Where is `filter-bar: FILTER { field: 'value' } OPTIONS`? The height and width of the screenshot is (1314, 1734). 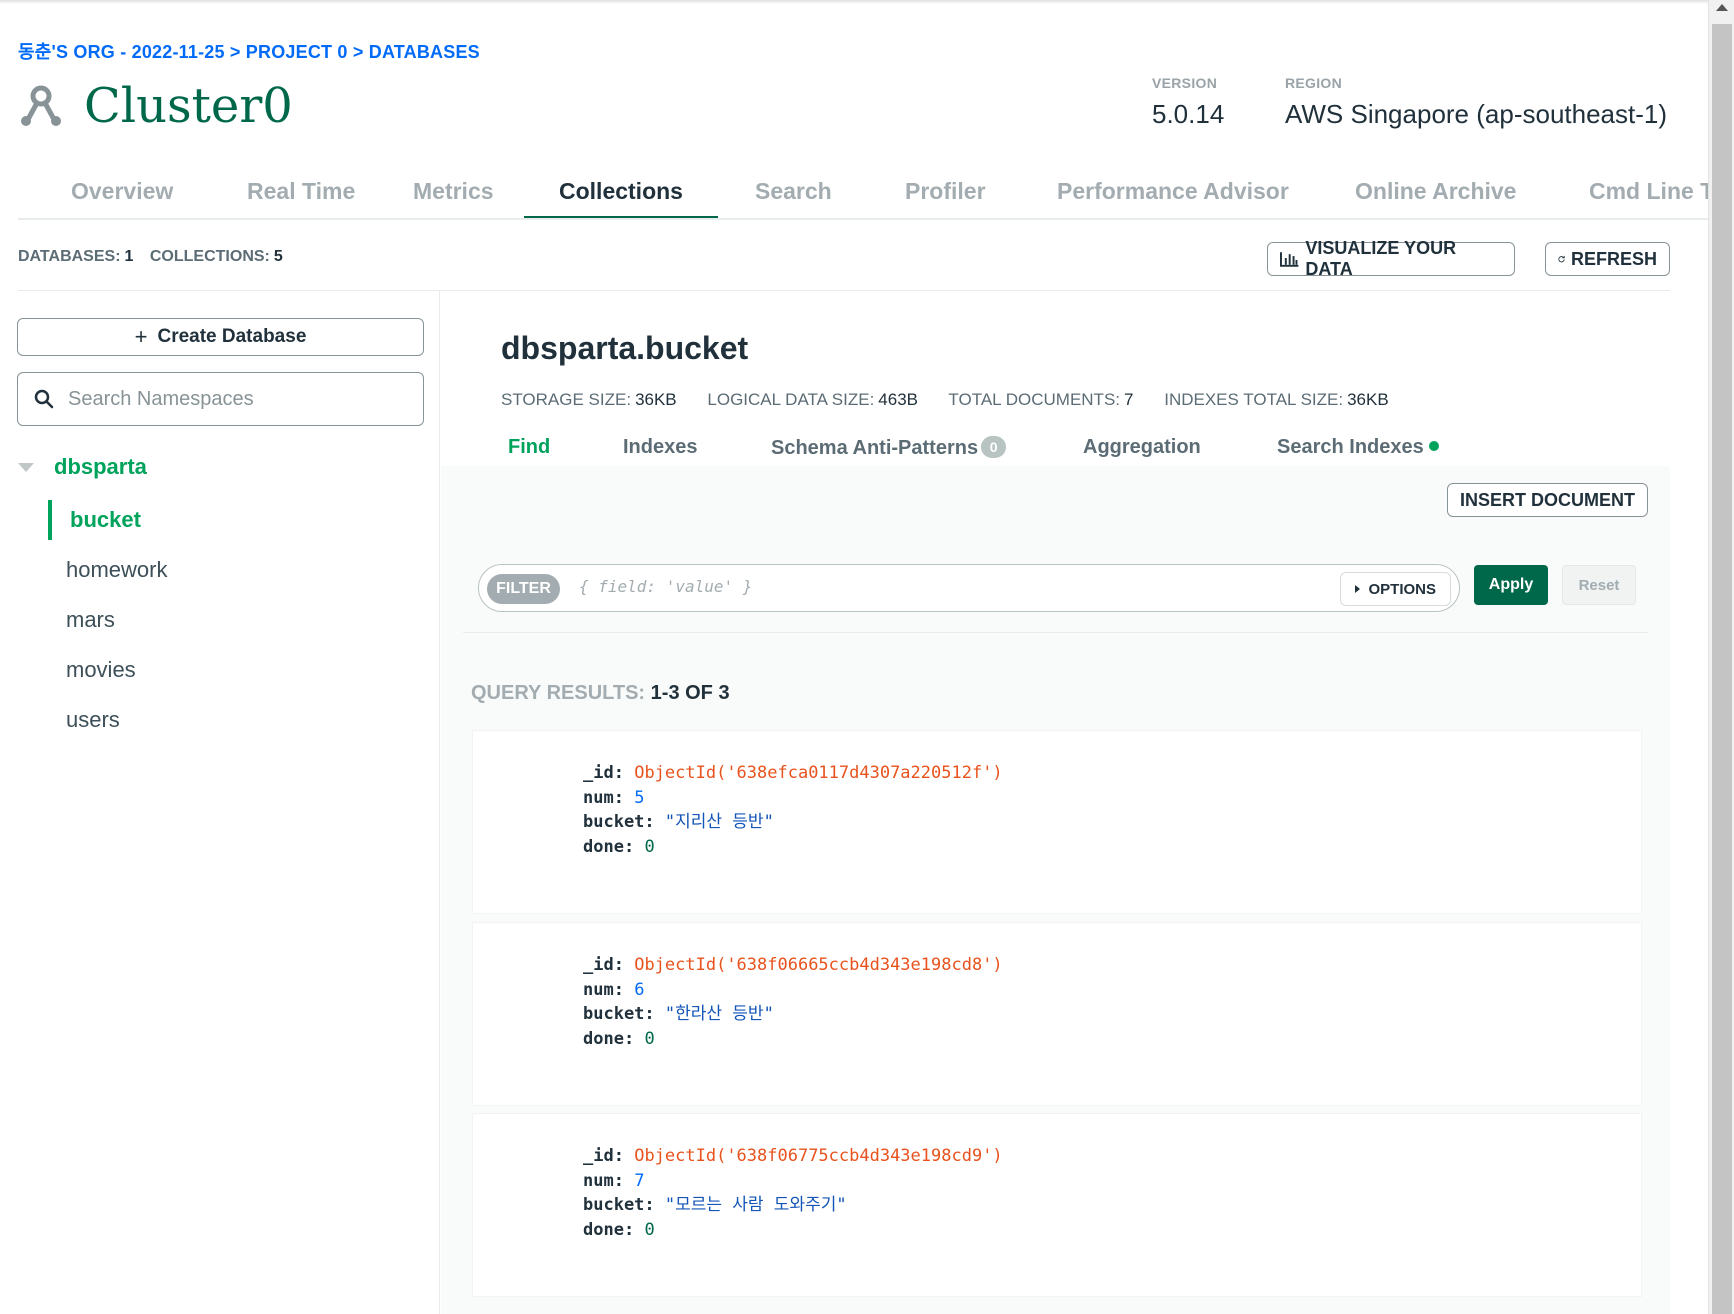
filter-bar: FILTER { field: 'value' } OPTIONS is located at coordinates (969, 588).